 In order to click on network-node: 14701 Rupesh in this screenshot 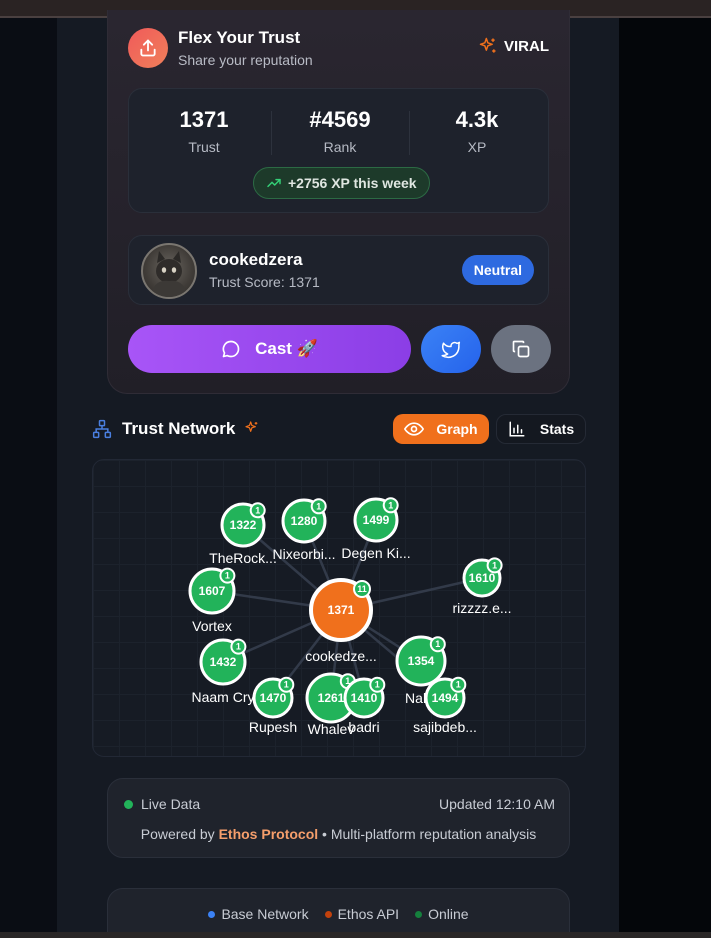, I will do `click(273, 705)`.